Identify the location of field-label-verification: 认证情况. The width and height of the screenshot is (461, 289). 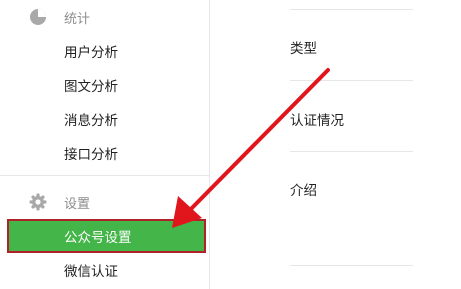
(317, 121).